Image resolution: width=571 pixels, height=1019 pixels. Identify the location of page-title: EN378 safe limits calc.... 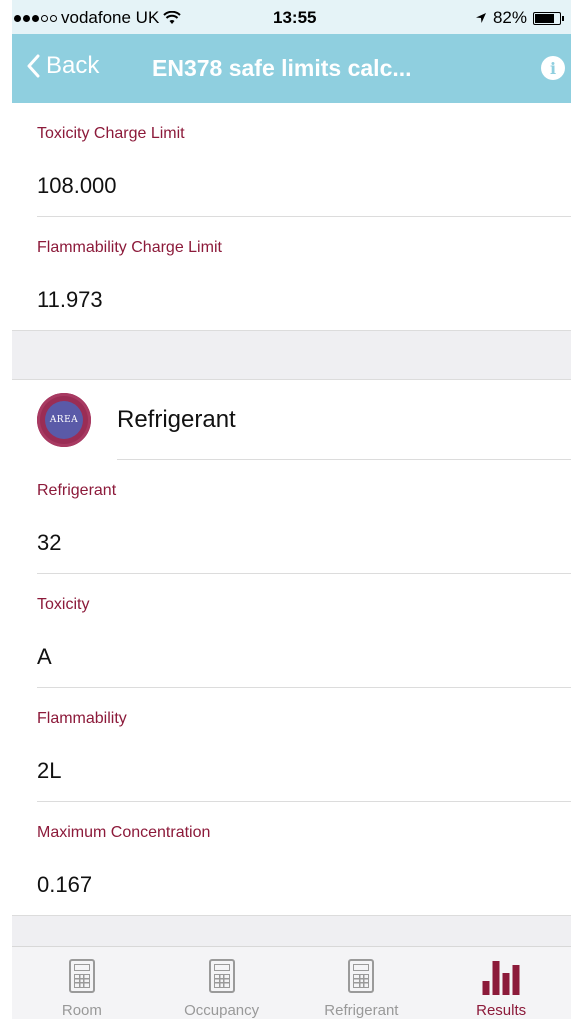
(282, 68).